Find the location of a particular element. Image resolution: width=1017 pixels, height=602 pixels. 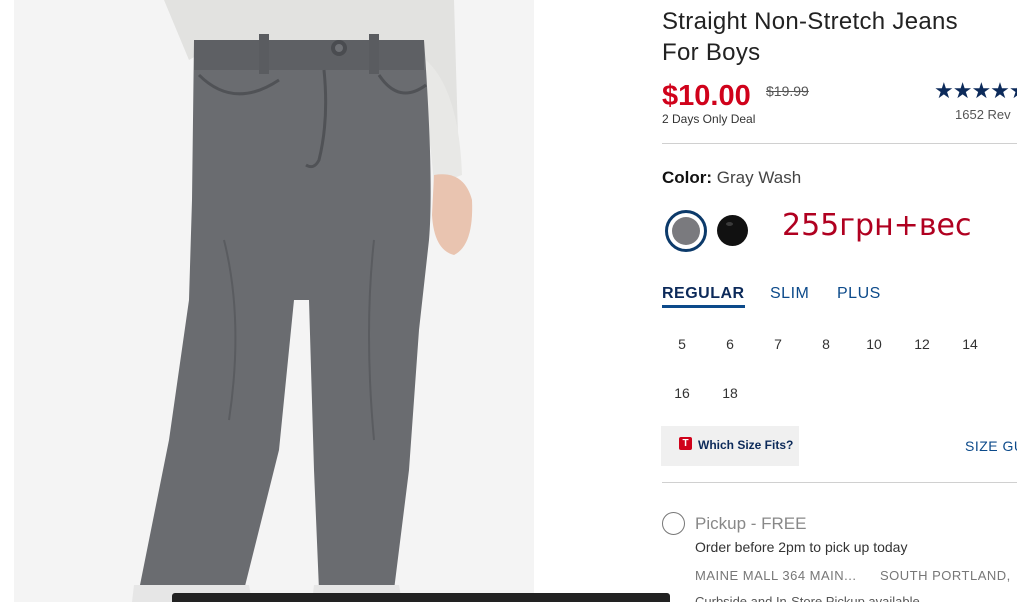

original-price: $19.99 is located at coordinates (787, 91).